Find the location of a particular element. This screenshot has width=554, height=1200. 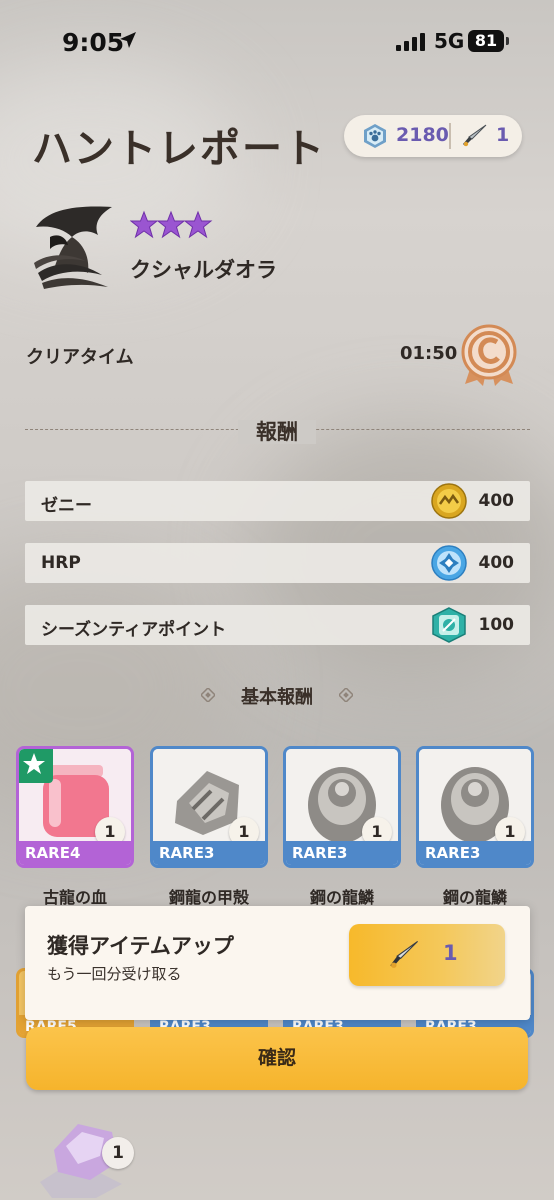

star-rating is located at coordinates (171, 224).